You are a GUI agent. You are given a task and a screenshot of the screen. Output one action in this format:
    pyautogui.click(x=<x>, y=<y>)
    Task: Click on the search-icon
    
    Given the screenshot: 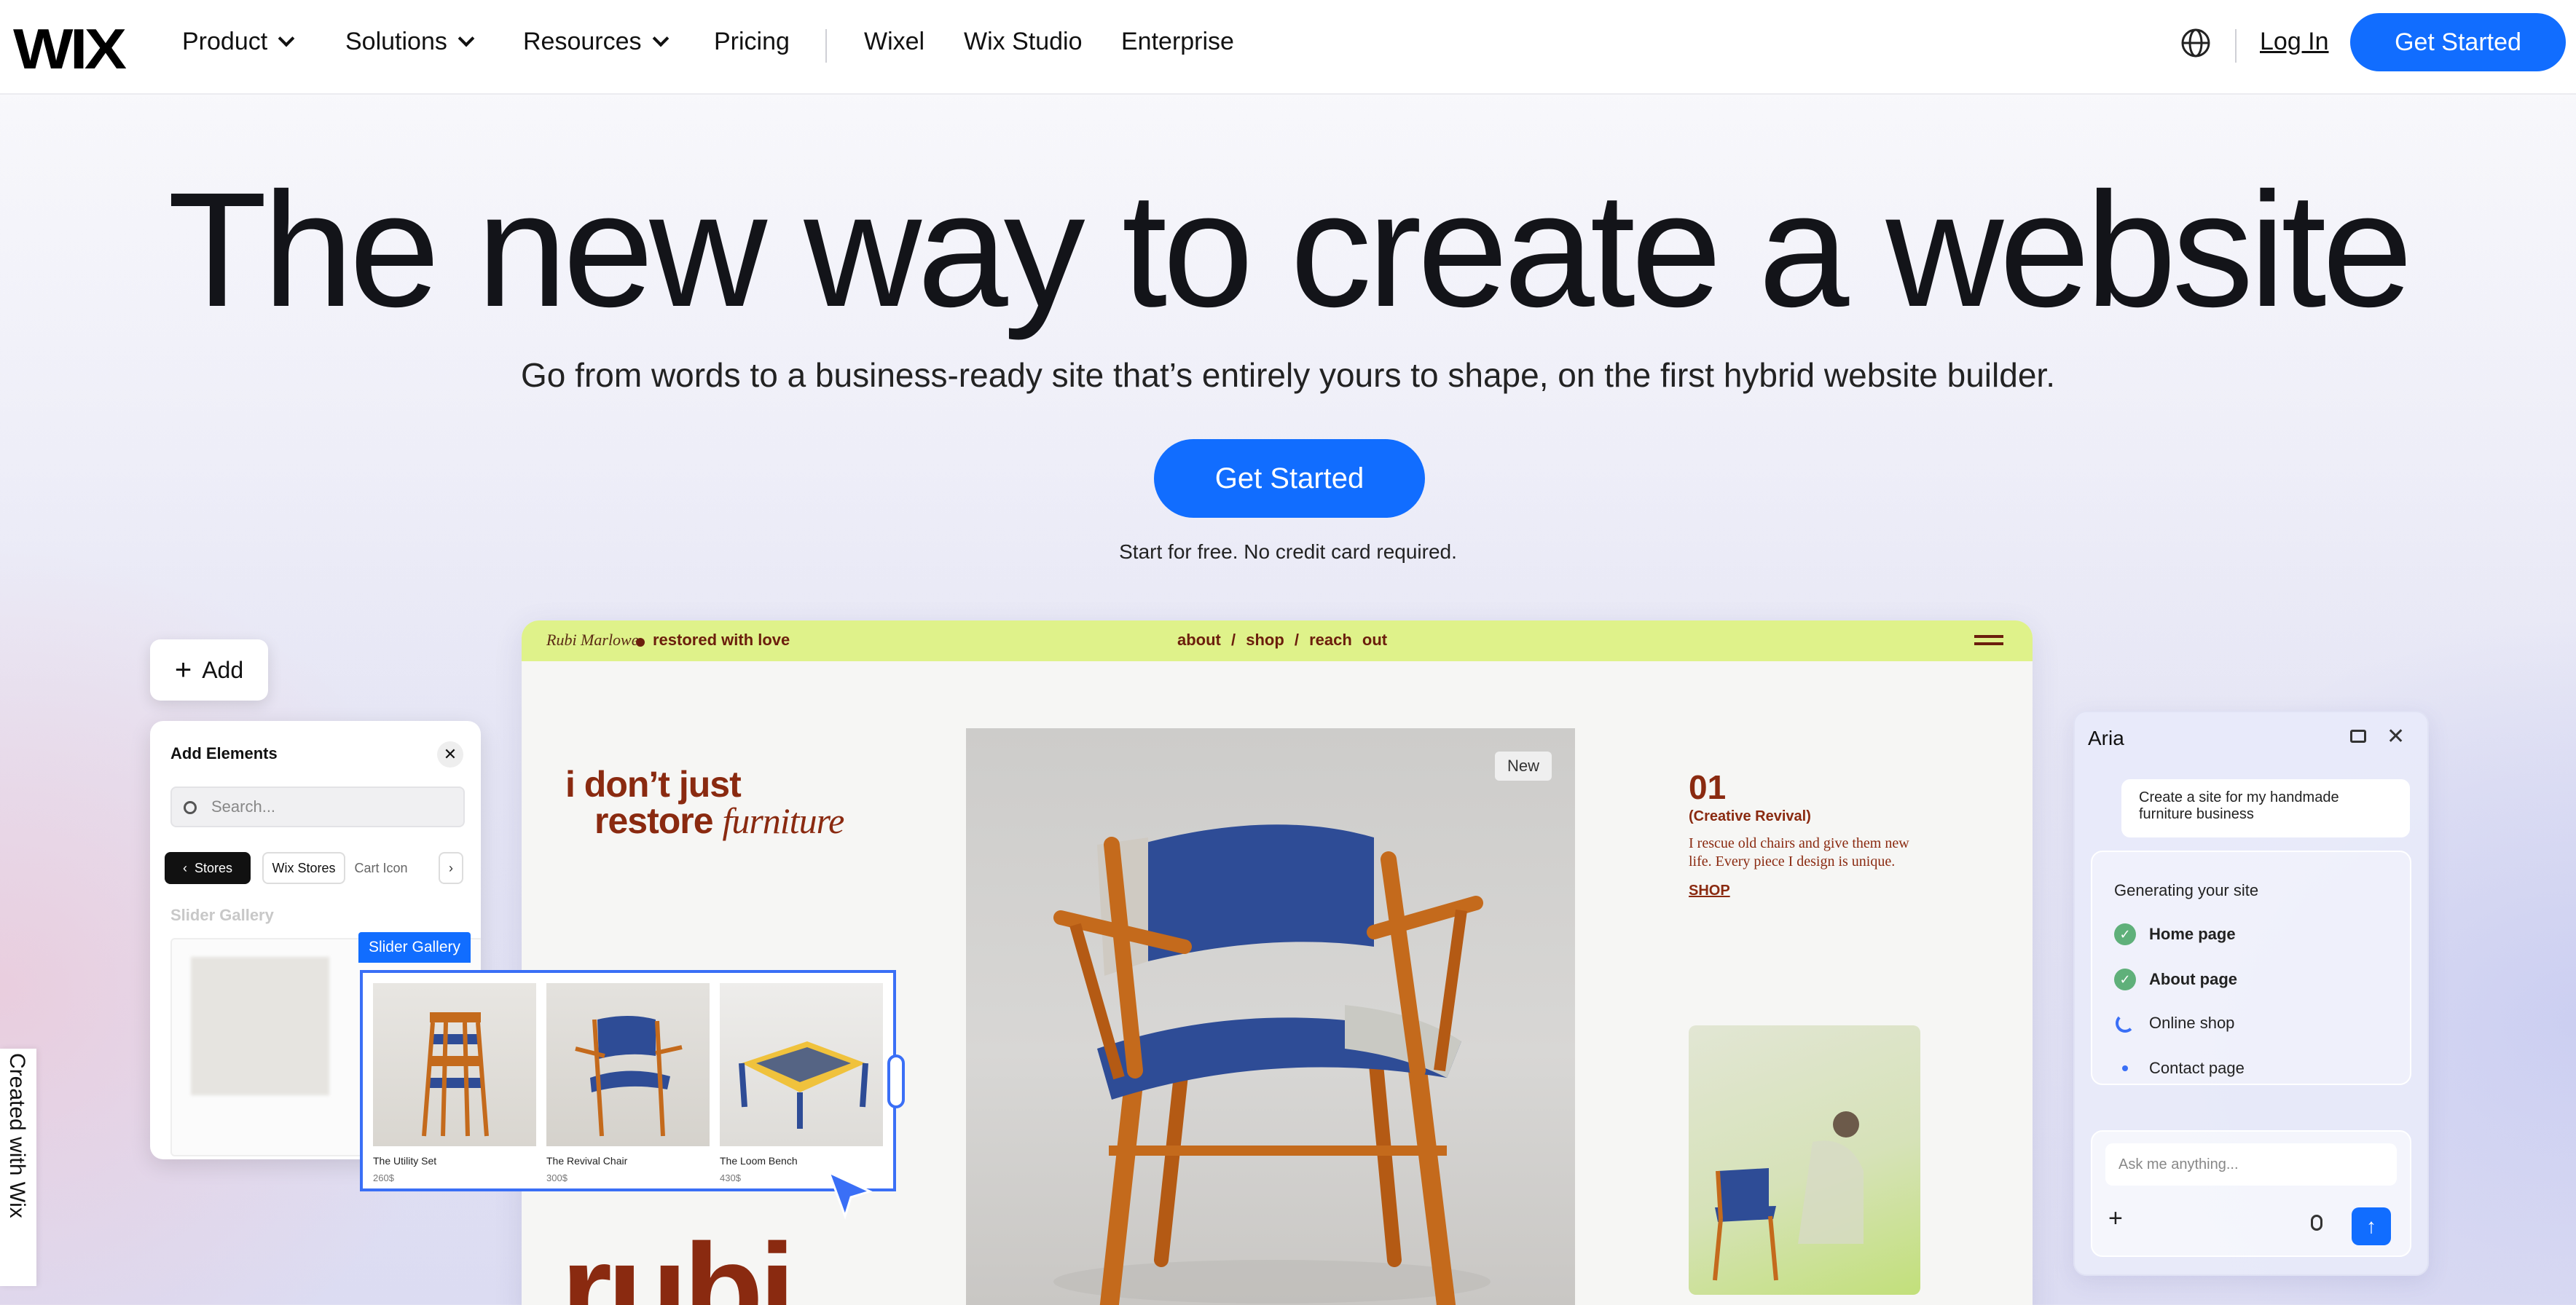 What is the action you would take?
    pyautogui.click(x=190, y=807)
    